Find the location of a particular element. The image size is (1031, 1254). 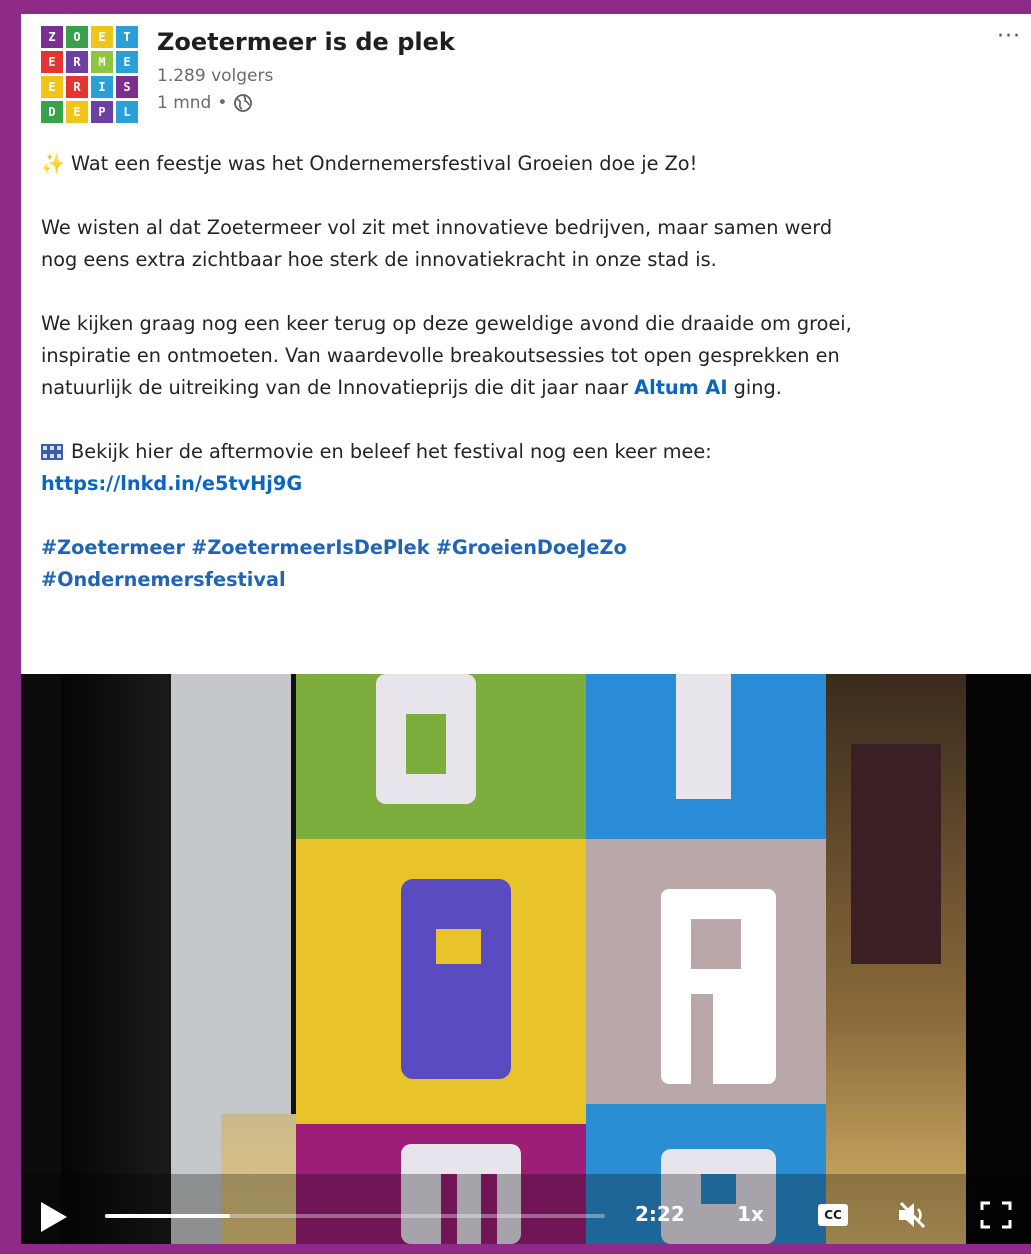

hashtag-link: #GroeienDoeJeZo is located at coordinates (531, 547).